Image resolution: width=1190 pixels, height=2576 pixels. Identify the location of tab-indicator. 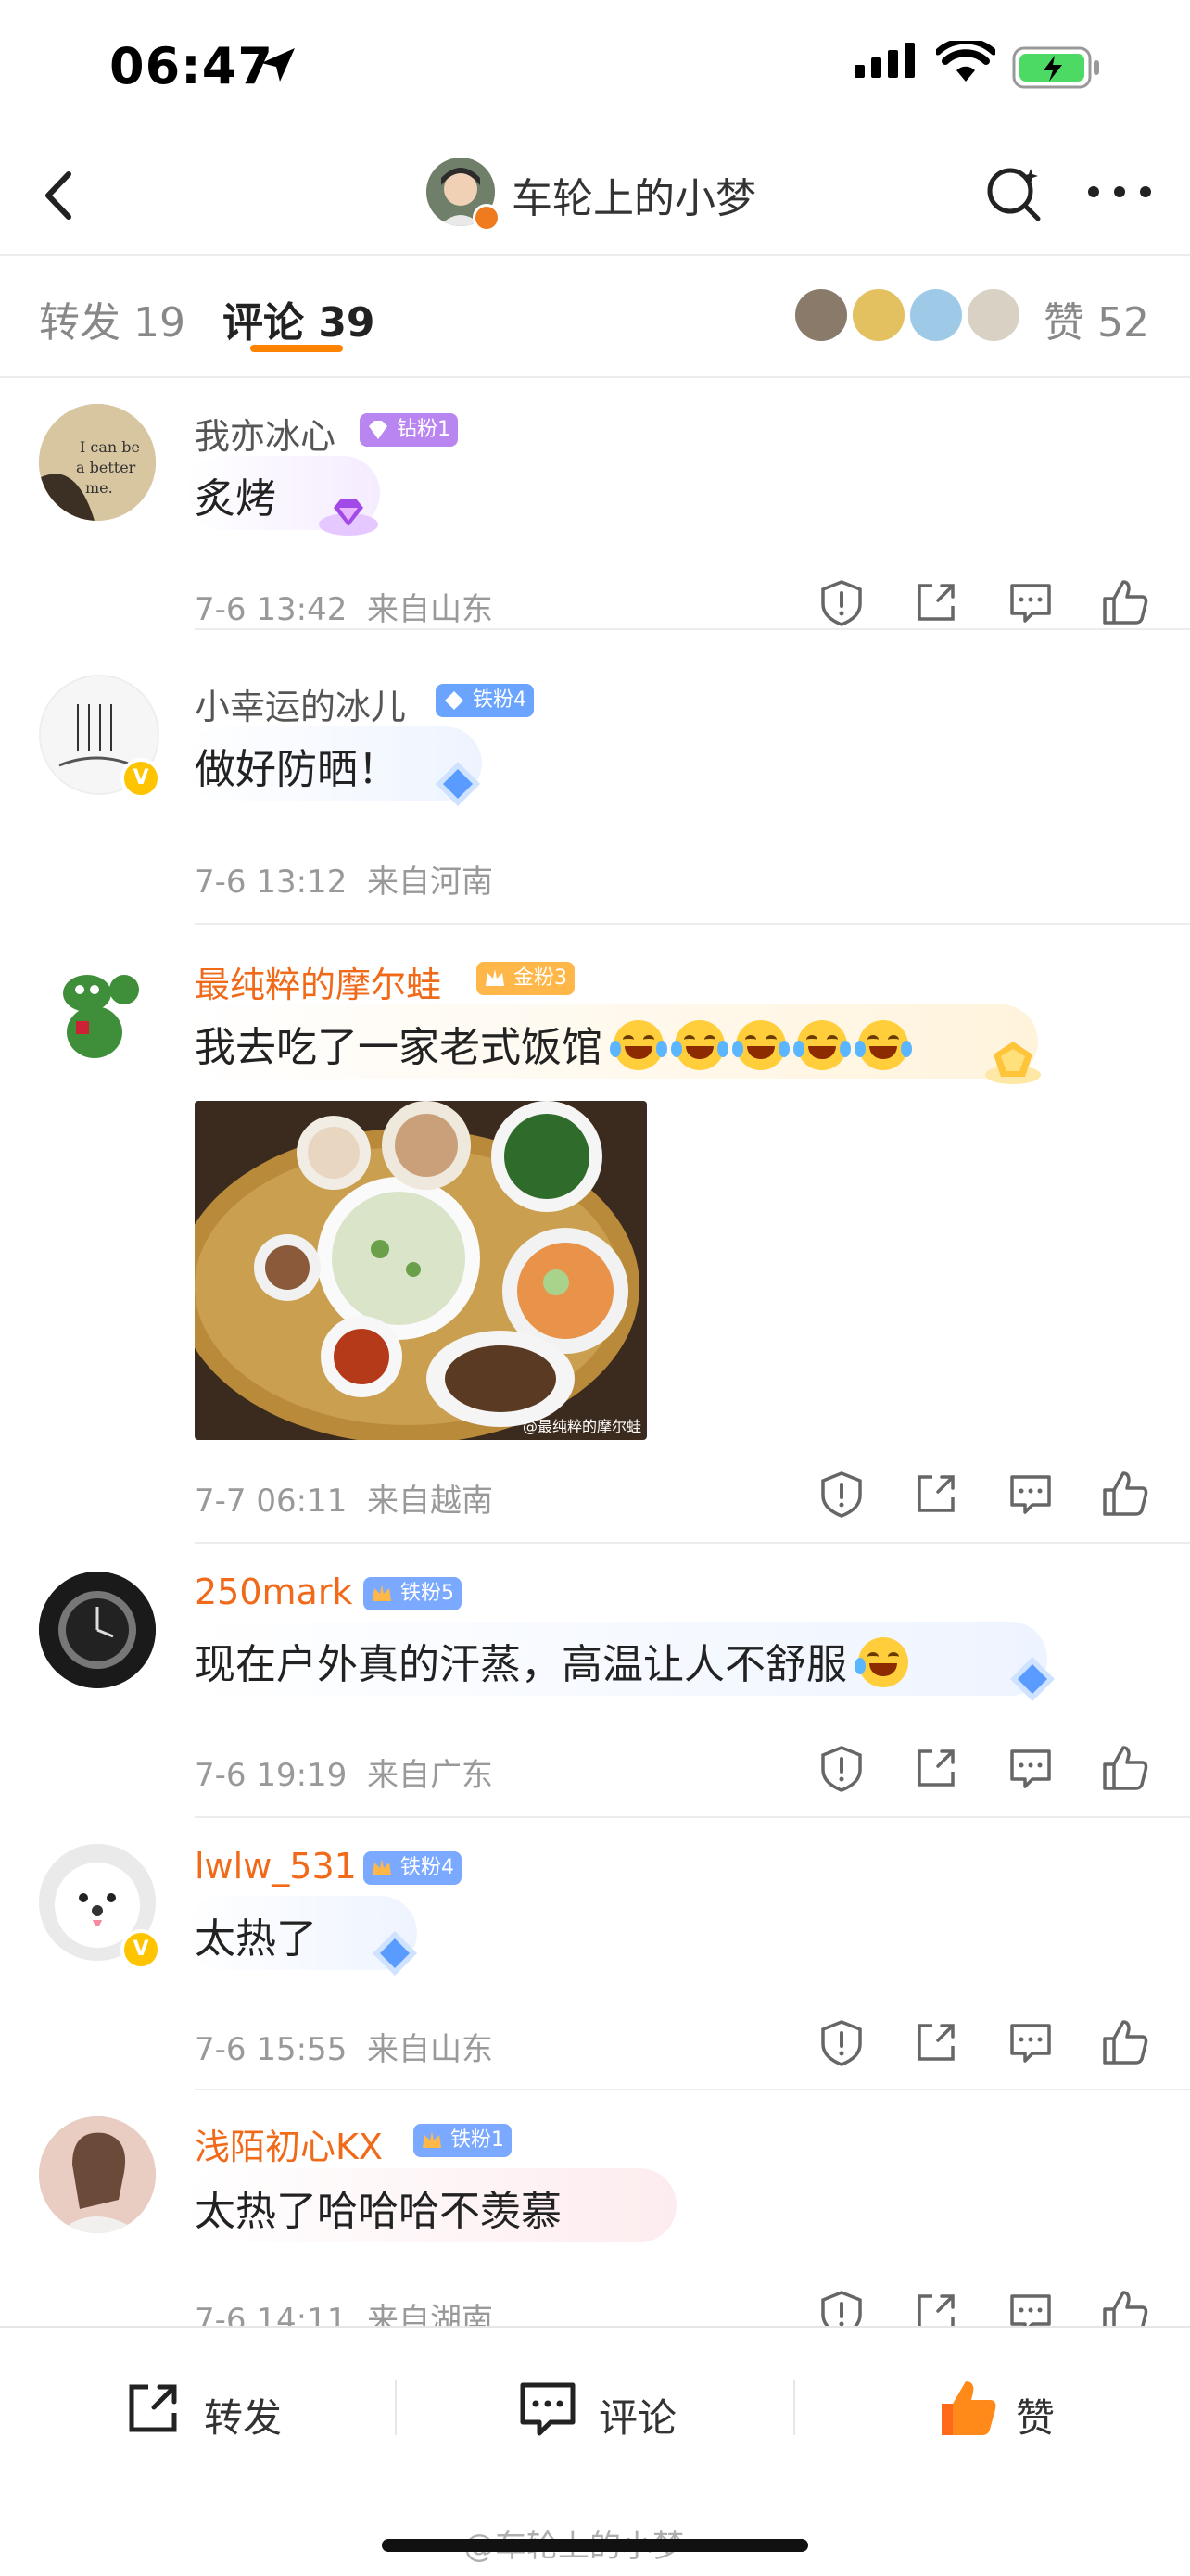
(296, 348).